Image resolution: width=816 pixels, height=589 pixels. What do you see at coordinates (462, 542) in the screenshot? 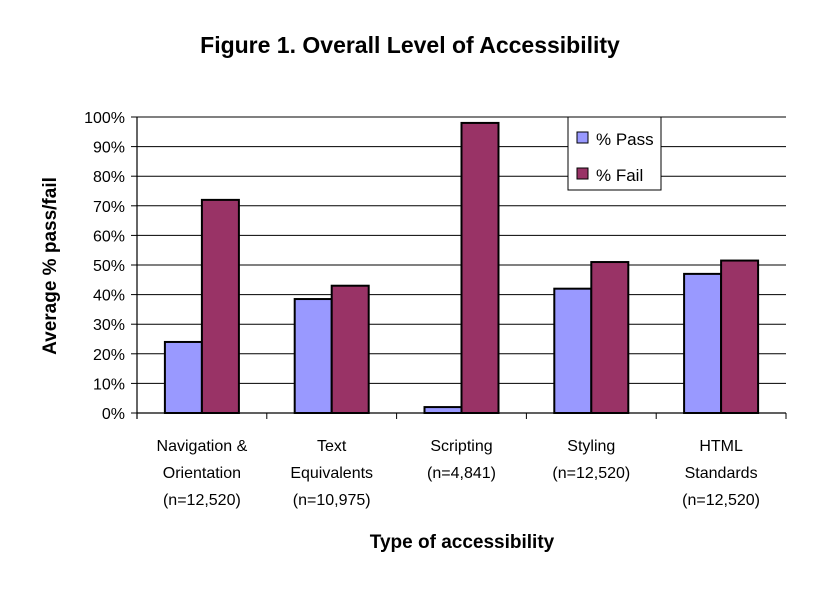
I see `x-axis-title: Type of accessibility` at bounding box center [462, 542].